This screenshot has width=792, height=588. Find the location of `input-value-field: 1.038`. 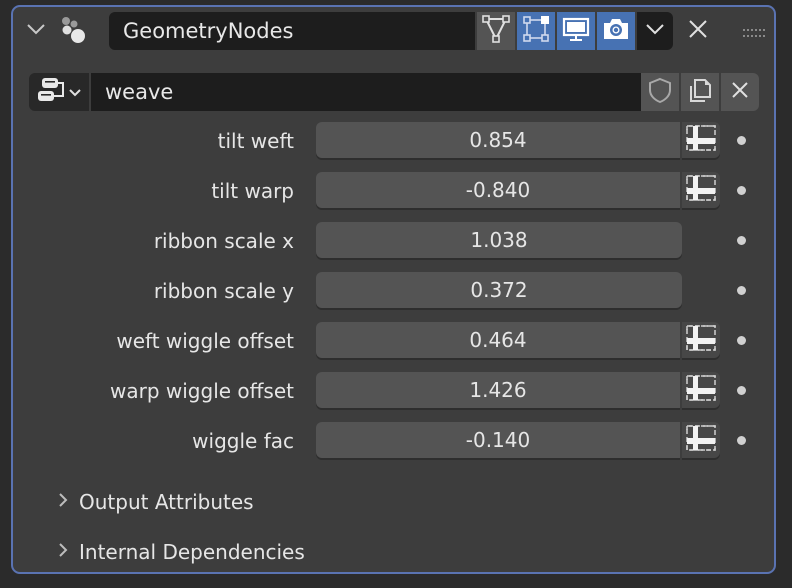

input-value-field: 1.038 is located at coordinates (499, 240).